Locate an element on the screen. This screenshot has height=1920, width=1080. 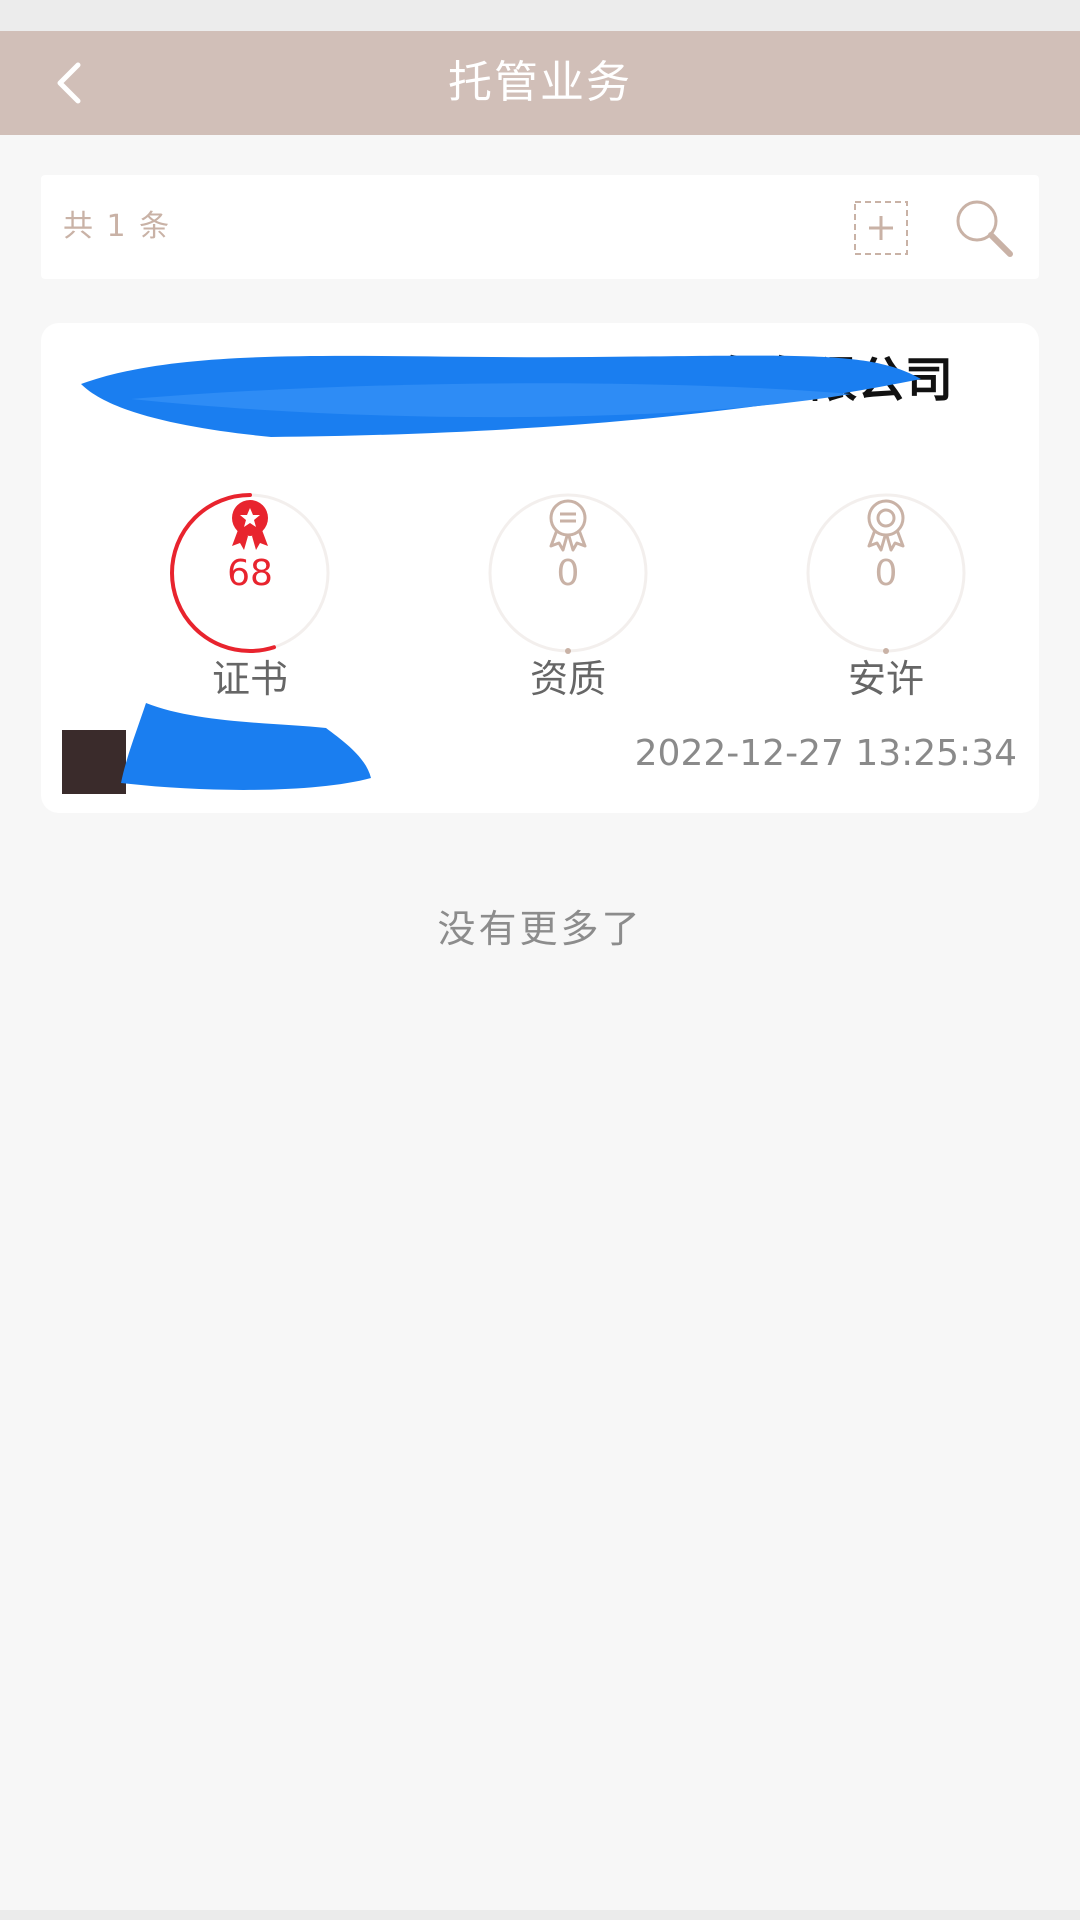
search-icon is located at coordinates (984, 228).